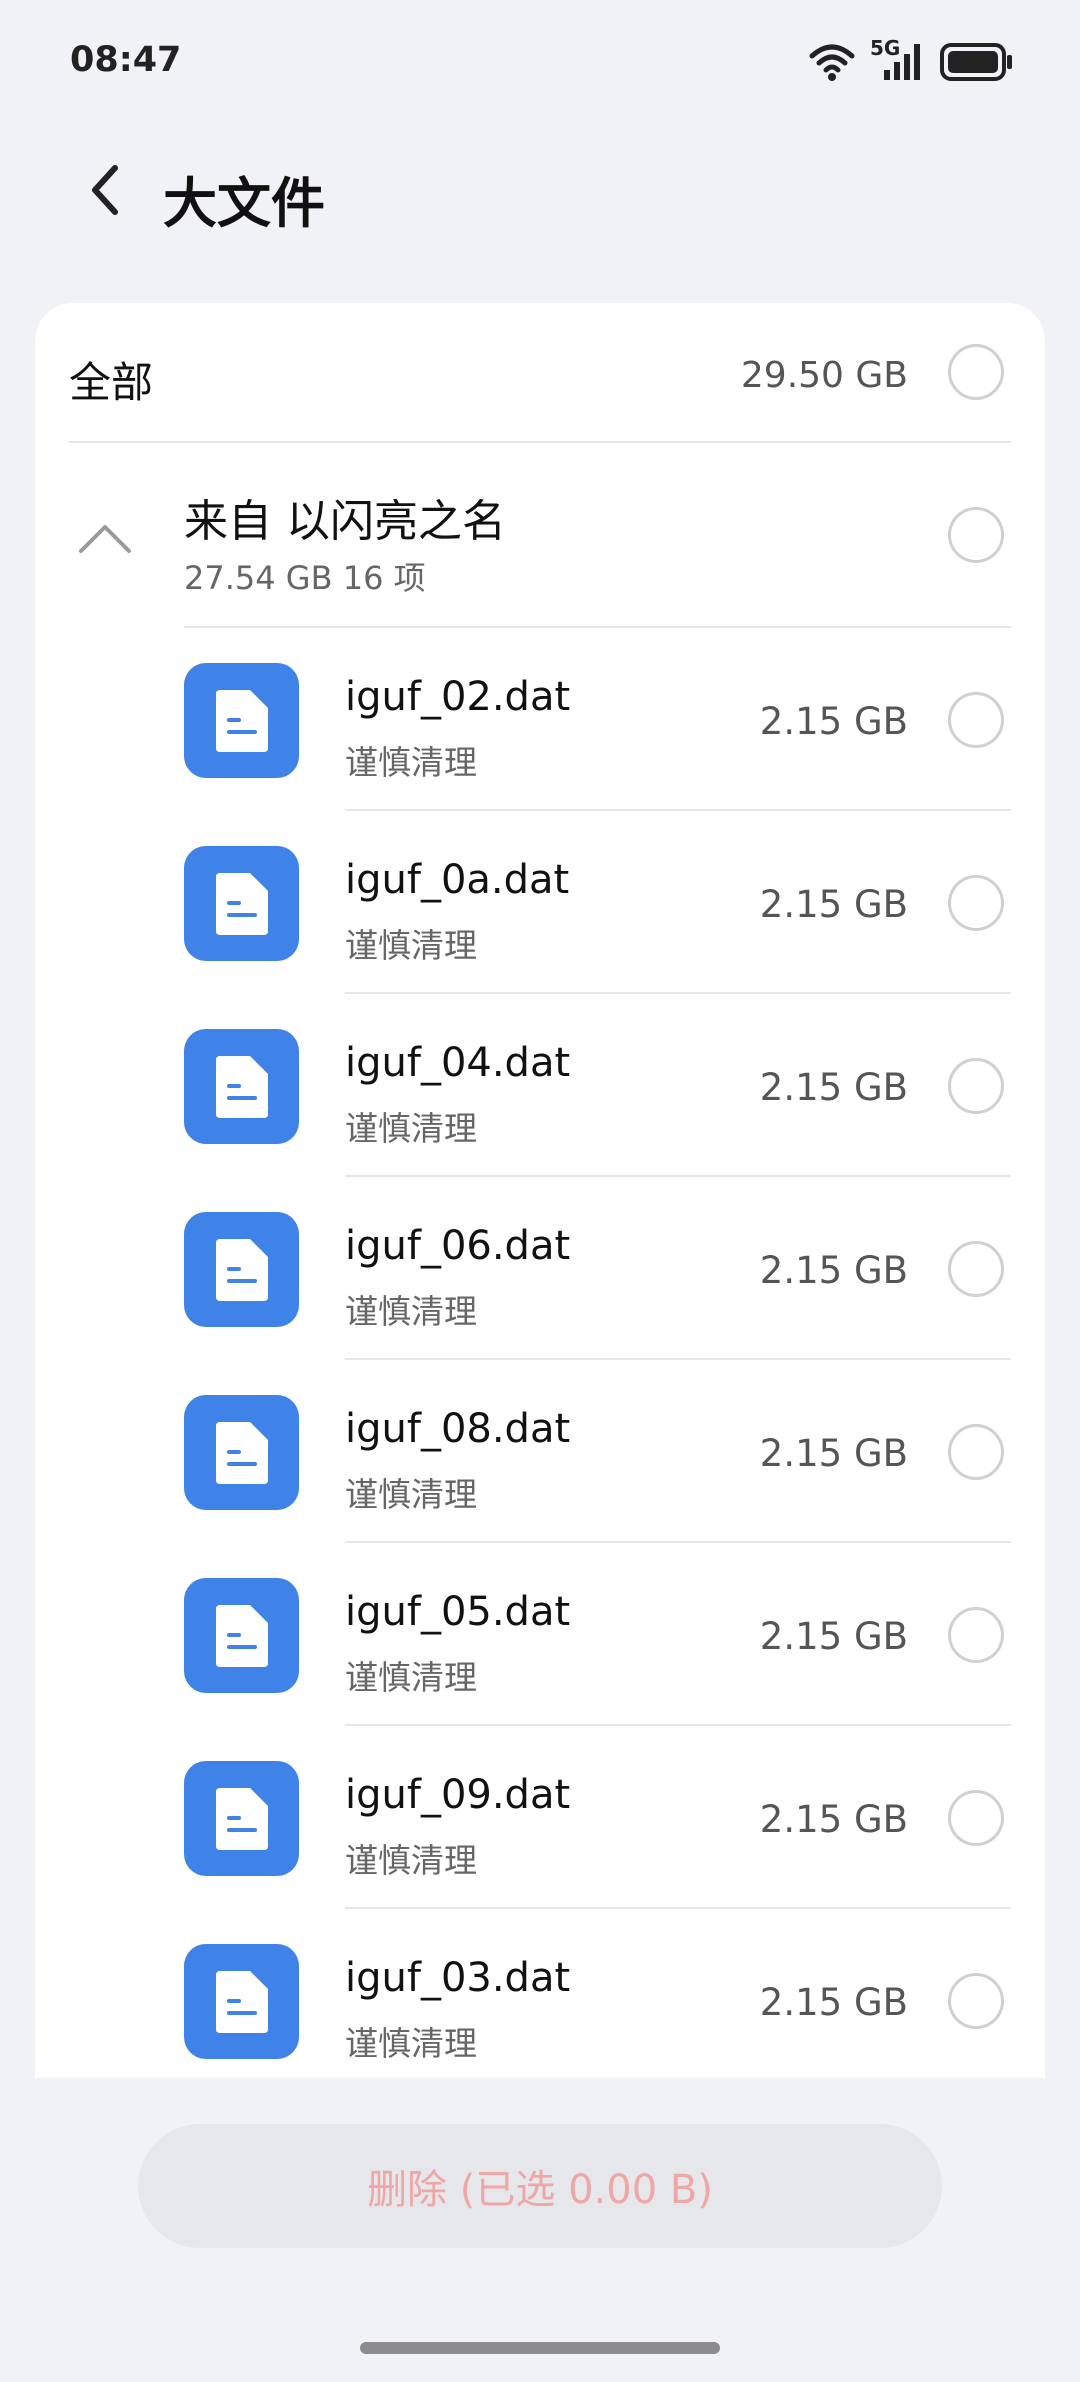  Describe the element at coordinates (976, 372) in the screenshot. I see `select-all-radio` at that location.